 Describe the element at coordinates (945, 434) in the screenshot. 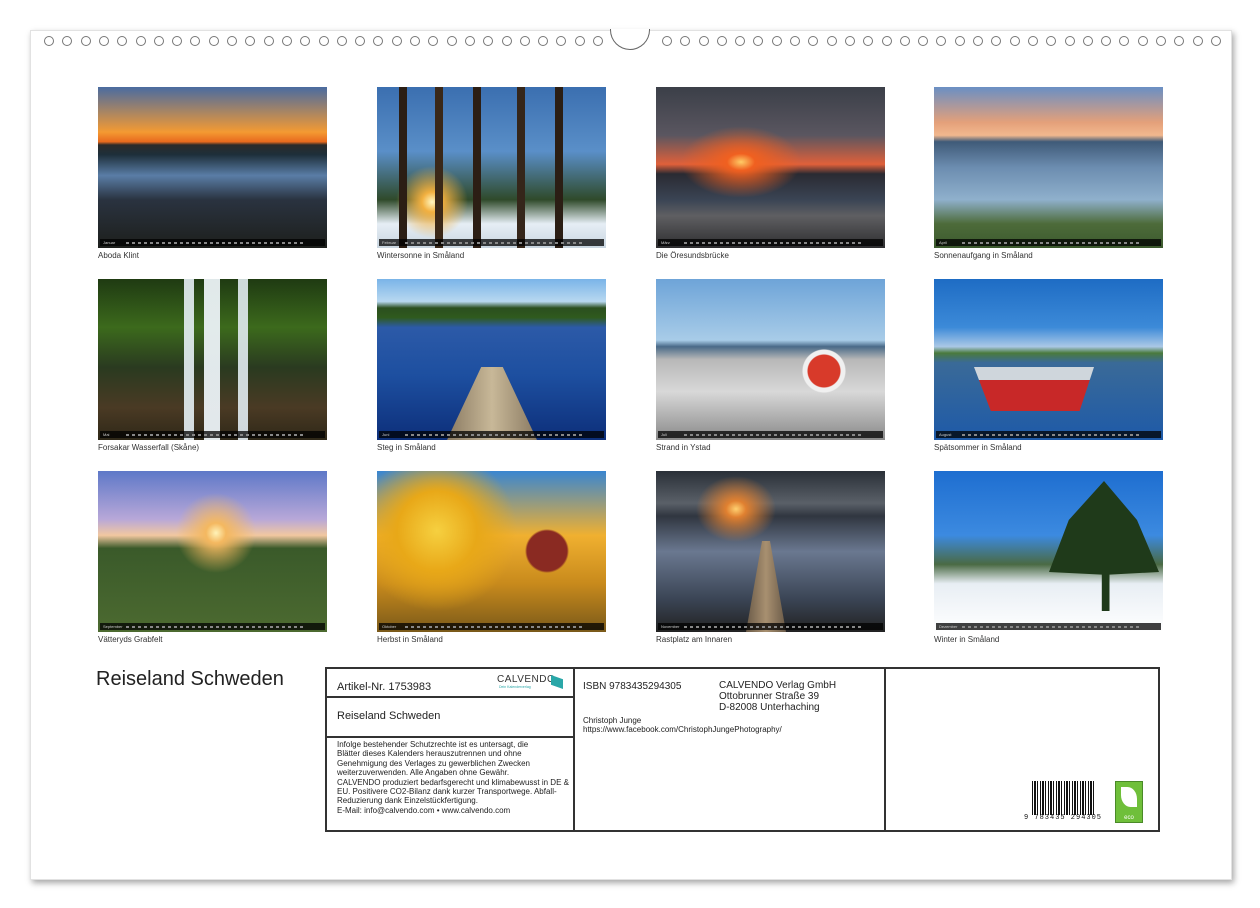

I see `month-label: August` at that location.